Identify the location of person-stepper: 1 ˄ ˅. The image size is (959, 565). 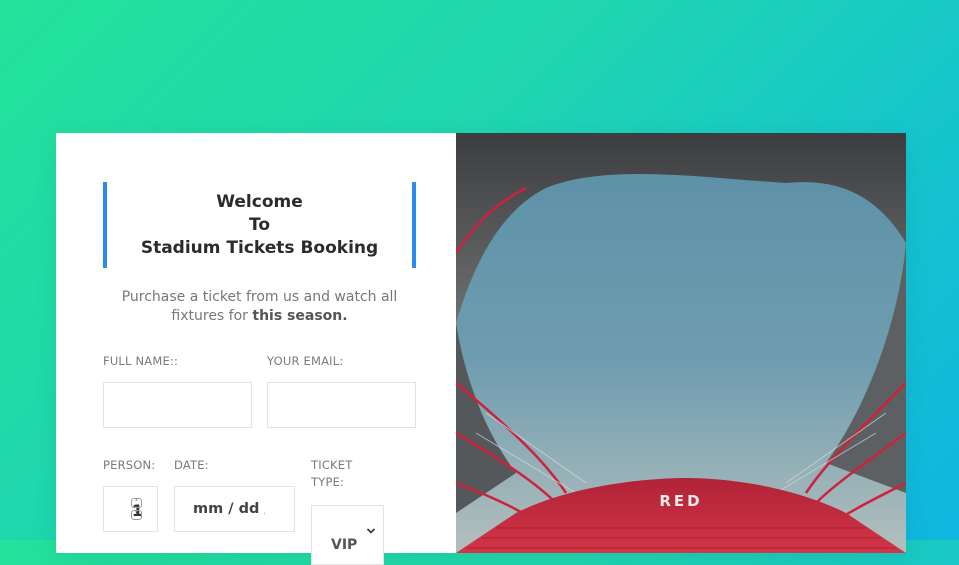
(130, 509).